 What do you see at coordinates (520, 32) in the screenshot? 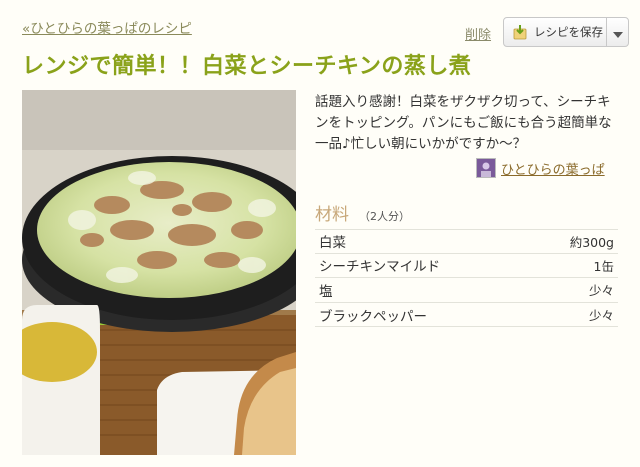
I see `save-recipe-icon` at bounding box center [520, 32].